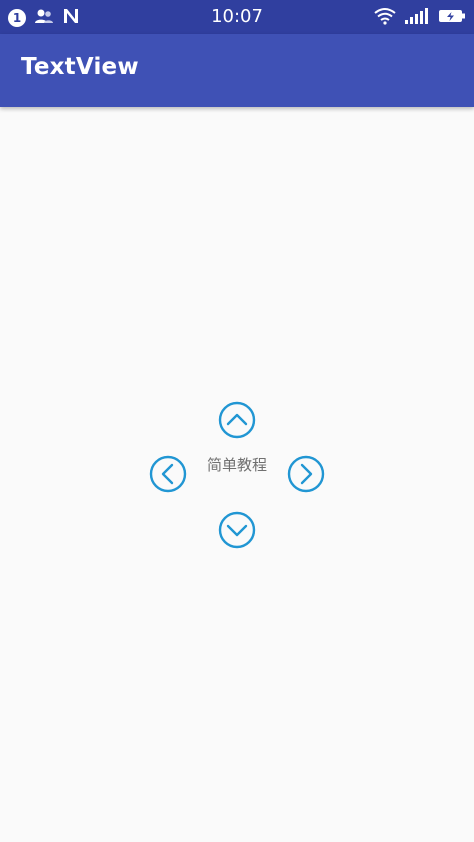  I want to click on chevron-down-icon, so click(237, 530).